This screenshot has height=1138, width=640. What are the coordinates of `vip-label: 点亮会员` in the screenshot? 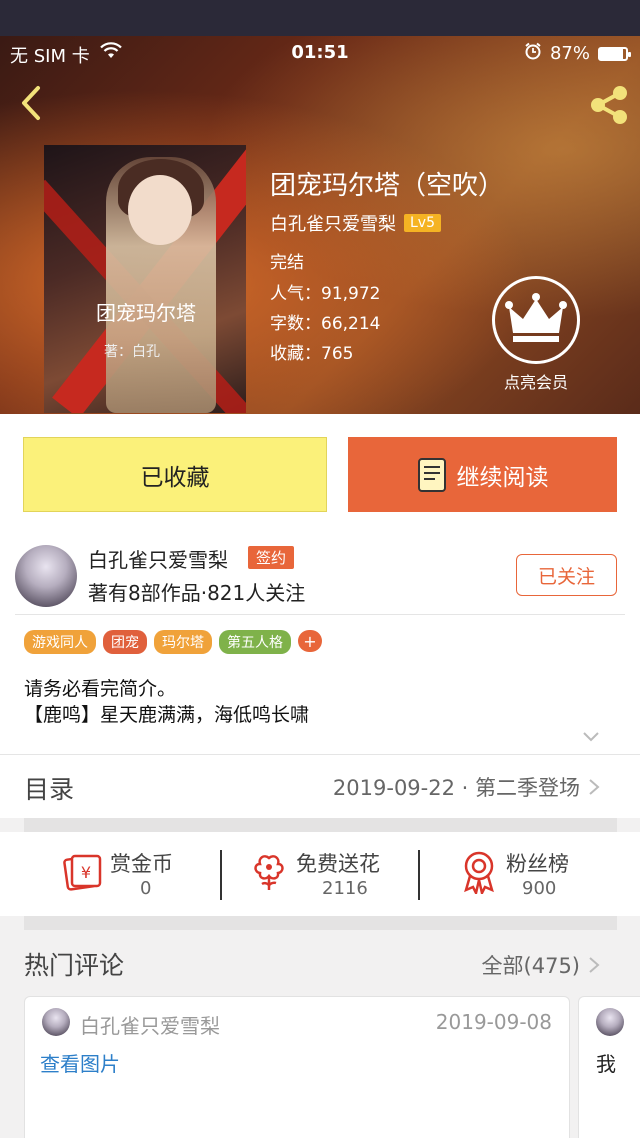 It's located at (536, 381).